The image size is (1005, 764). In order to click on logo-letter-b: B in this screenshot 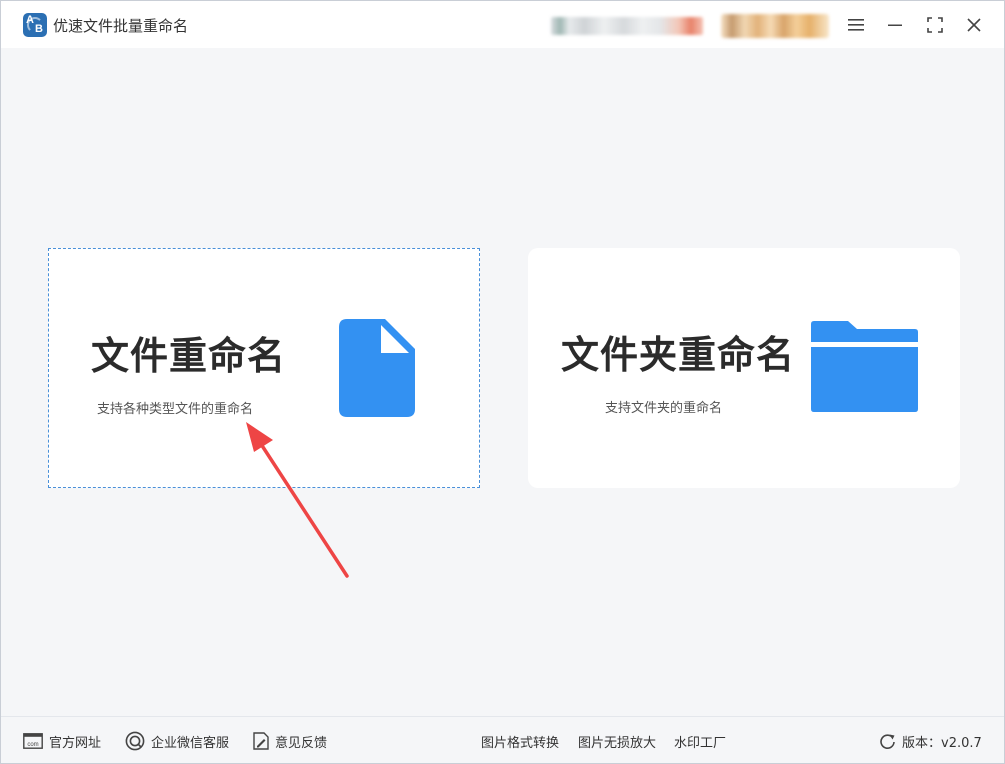, I will do `click(39, 29)`.